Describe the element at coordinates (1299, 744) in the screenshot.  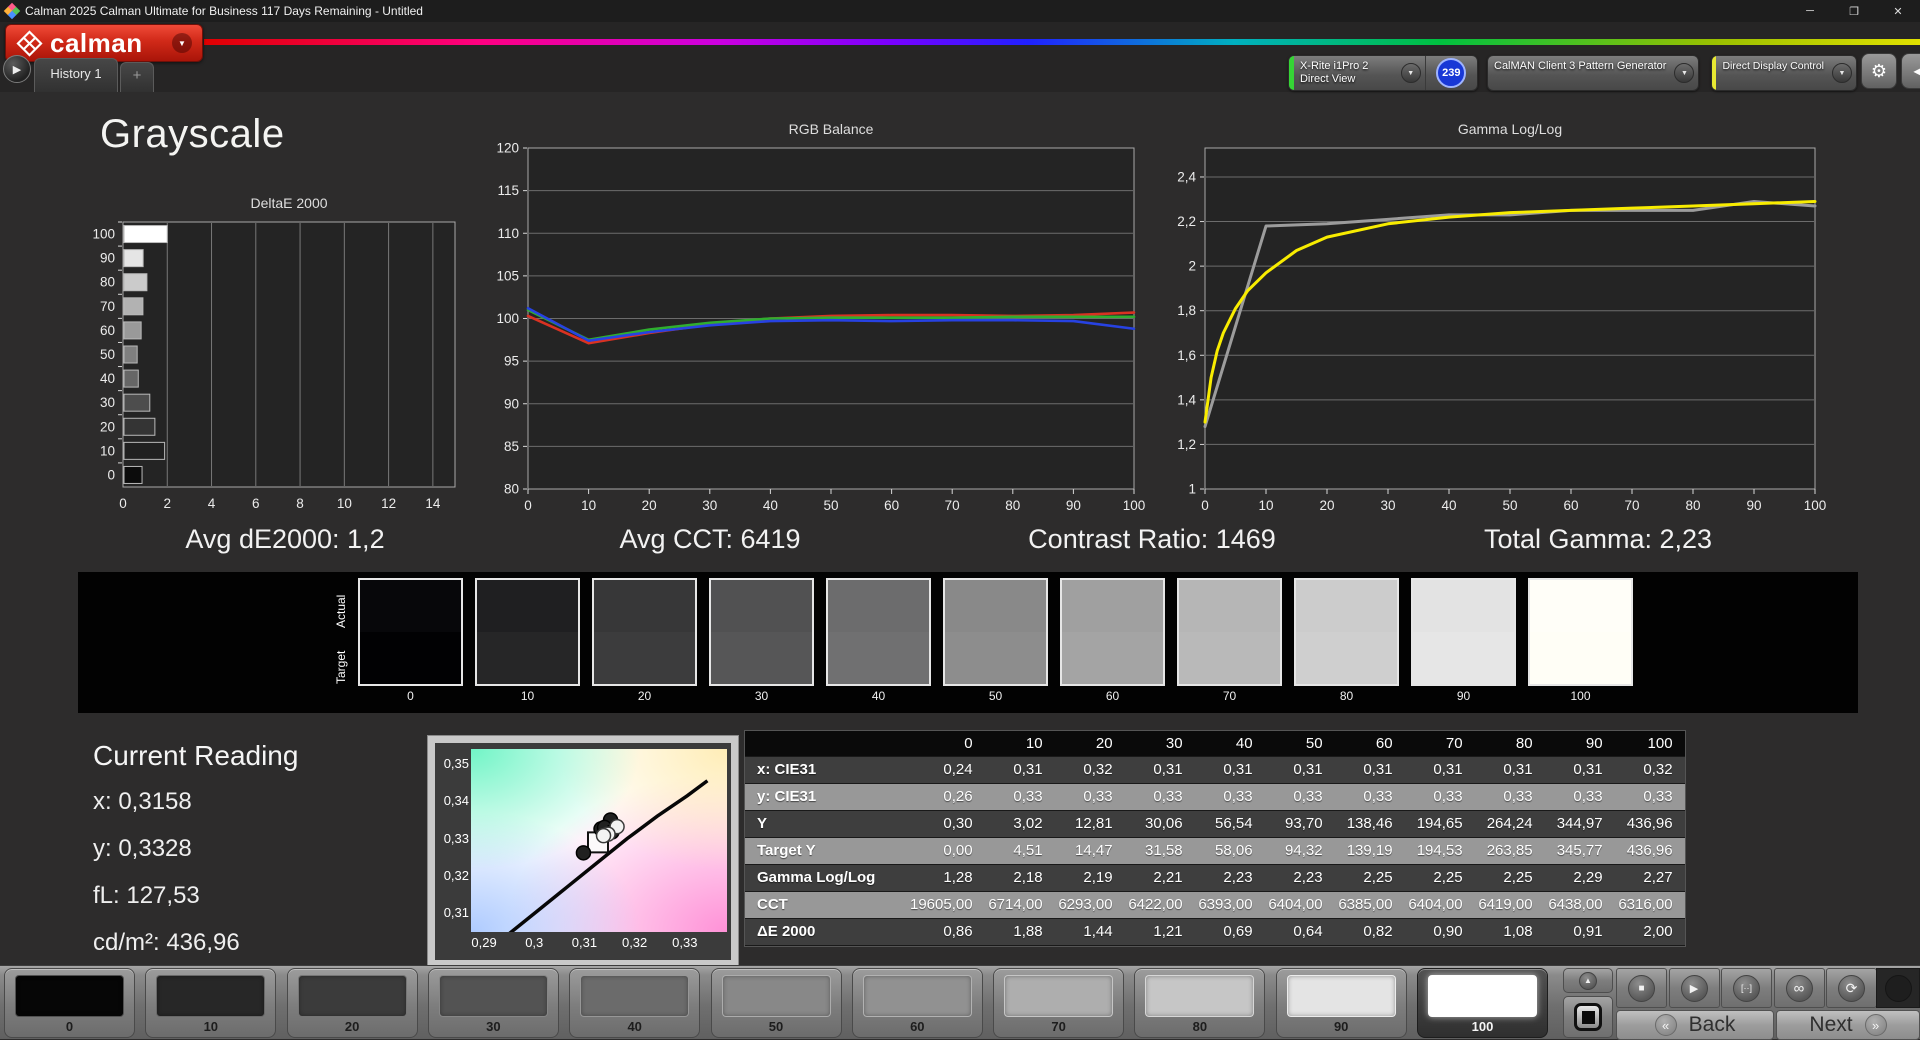
I see `table-column-header: 50` at that location.